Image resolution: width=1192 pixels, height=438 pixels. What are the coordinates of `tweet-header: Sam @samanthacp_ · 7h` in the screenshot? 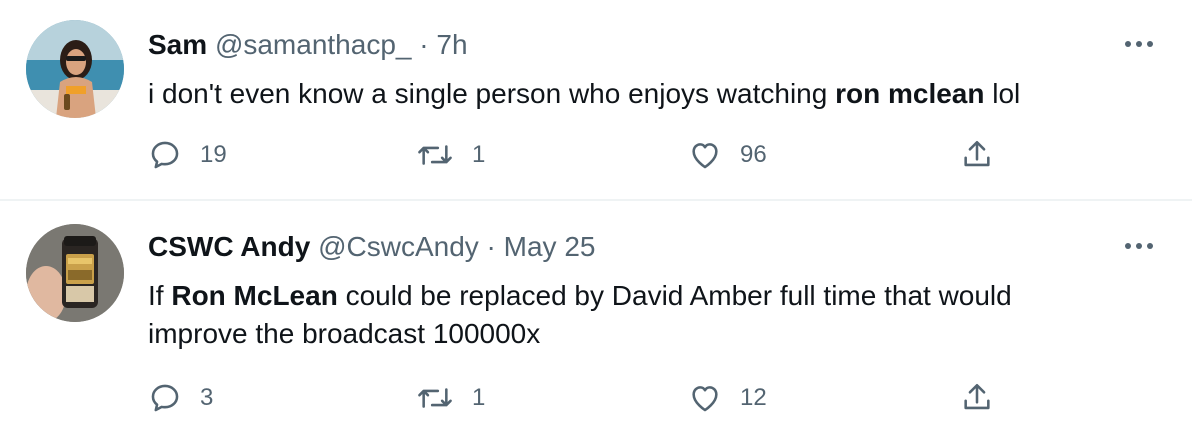 It's located at (308, 45).